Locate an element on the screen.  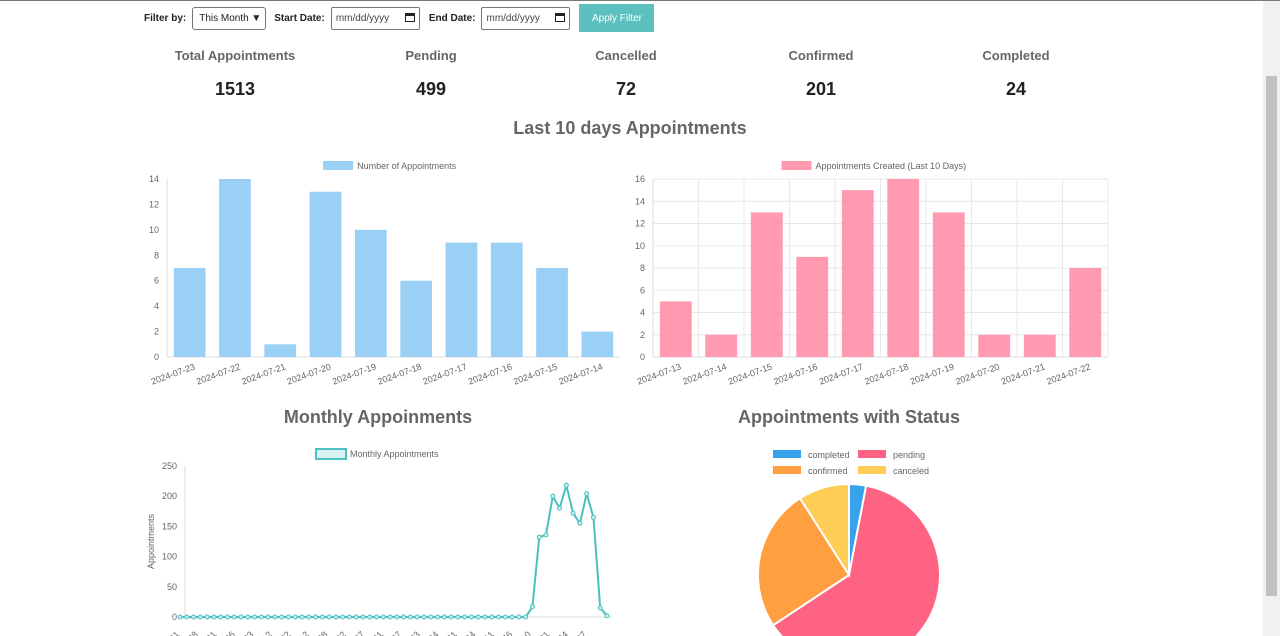
x-tick-label: 2024-07-15 is located at coordinates (750, 373).